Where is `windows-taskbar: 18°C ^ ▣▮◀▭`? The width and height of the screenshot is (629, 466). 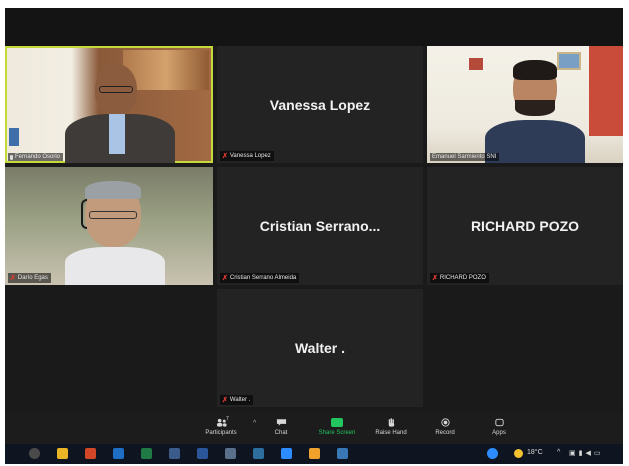
windows-taskbar: 18°C ^ ▣▮◀▭ is located at coordinates (314, 454).